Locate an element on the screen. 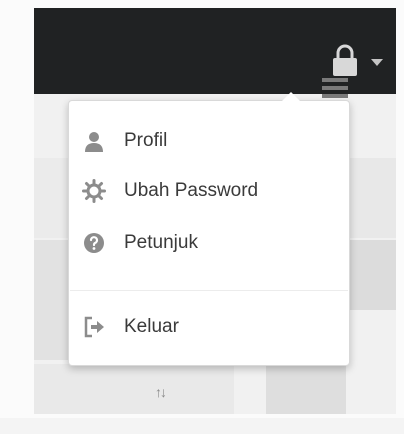  help-icon is located at coordinates (94, 243).